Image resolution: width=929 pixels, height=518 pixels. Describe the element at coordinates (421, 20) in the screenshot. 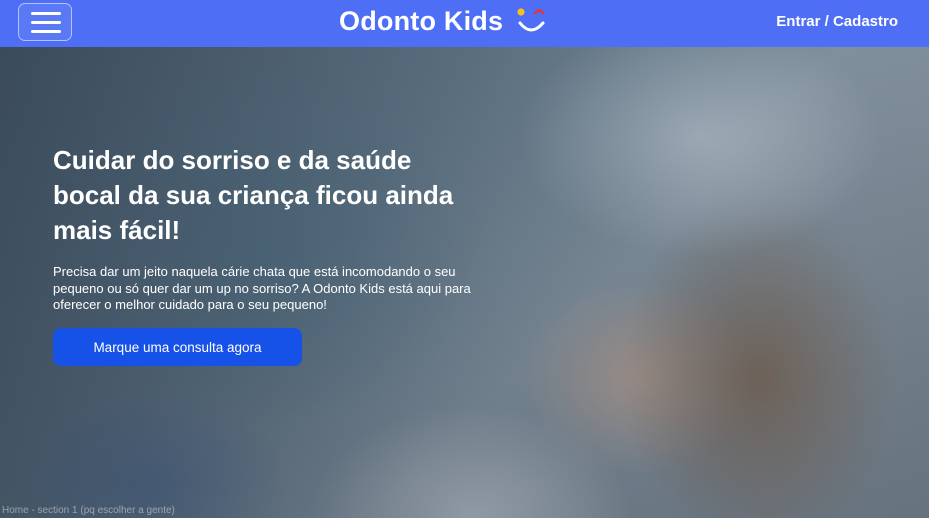

I see `brand-name: Odonto Kids` at that location.